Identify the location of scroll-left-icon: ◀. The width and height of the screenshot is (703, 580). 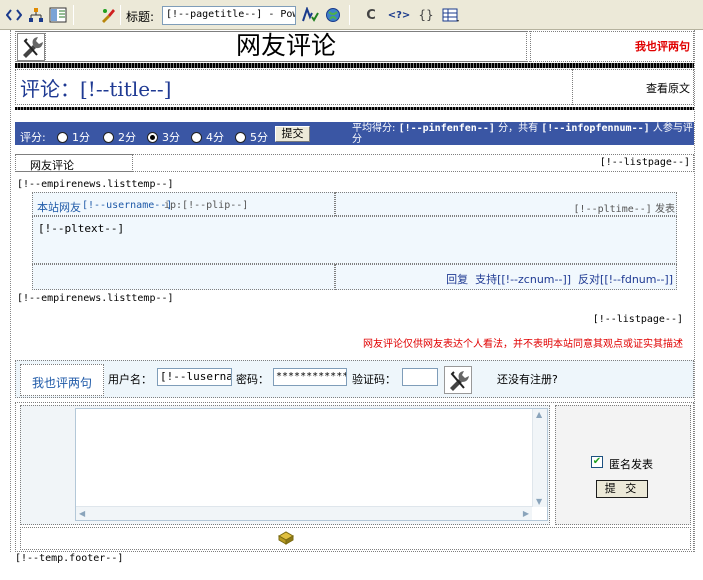
(82, 513).